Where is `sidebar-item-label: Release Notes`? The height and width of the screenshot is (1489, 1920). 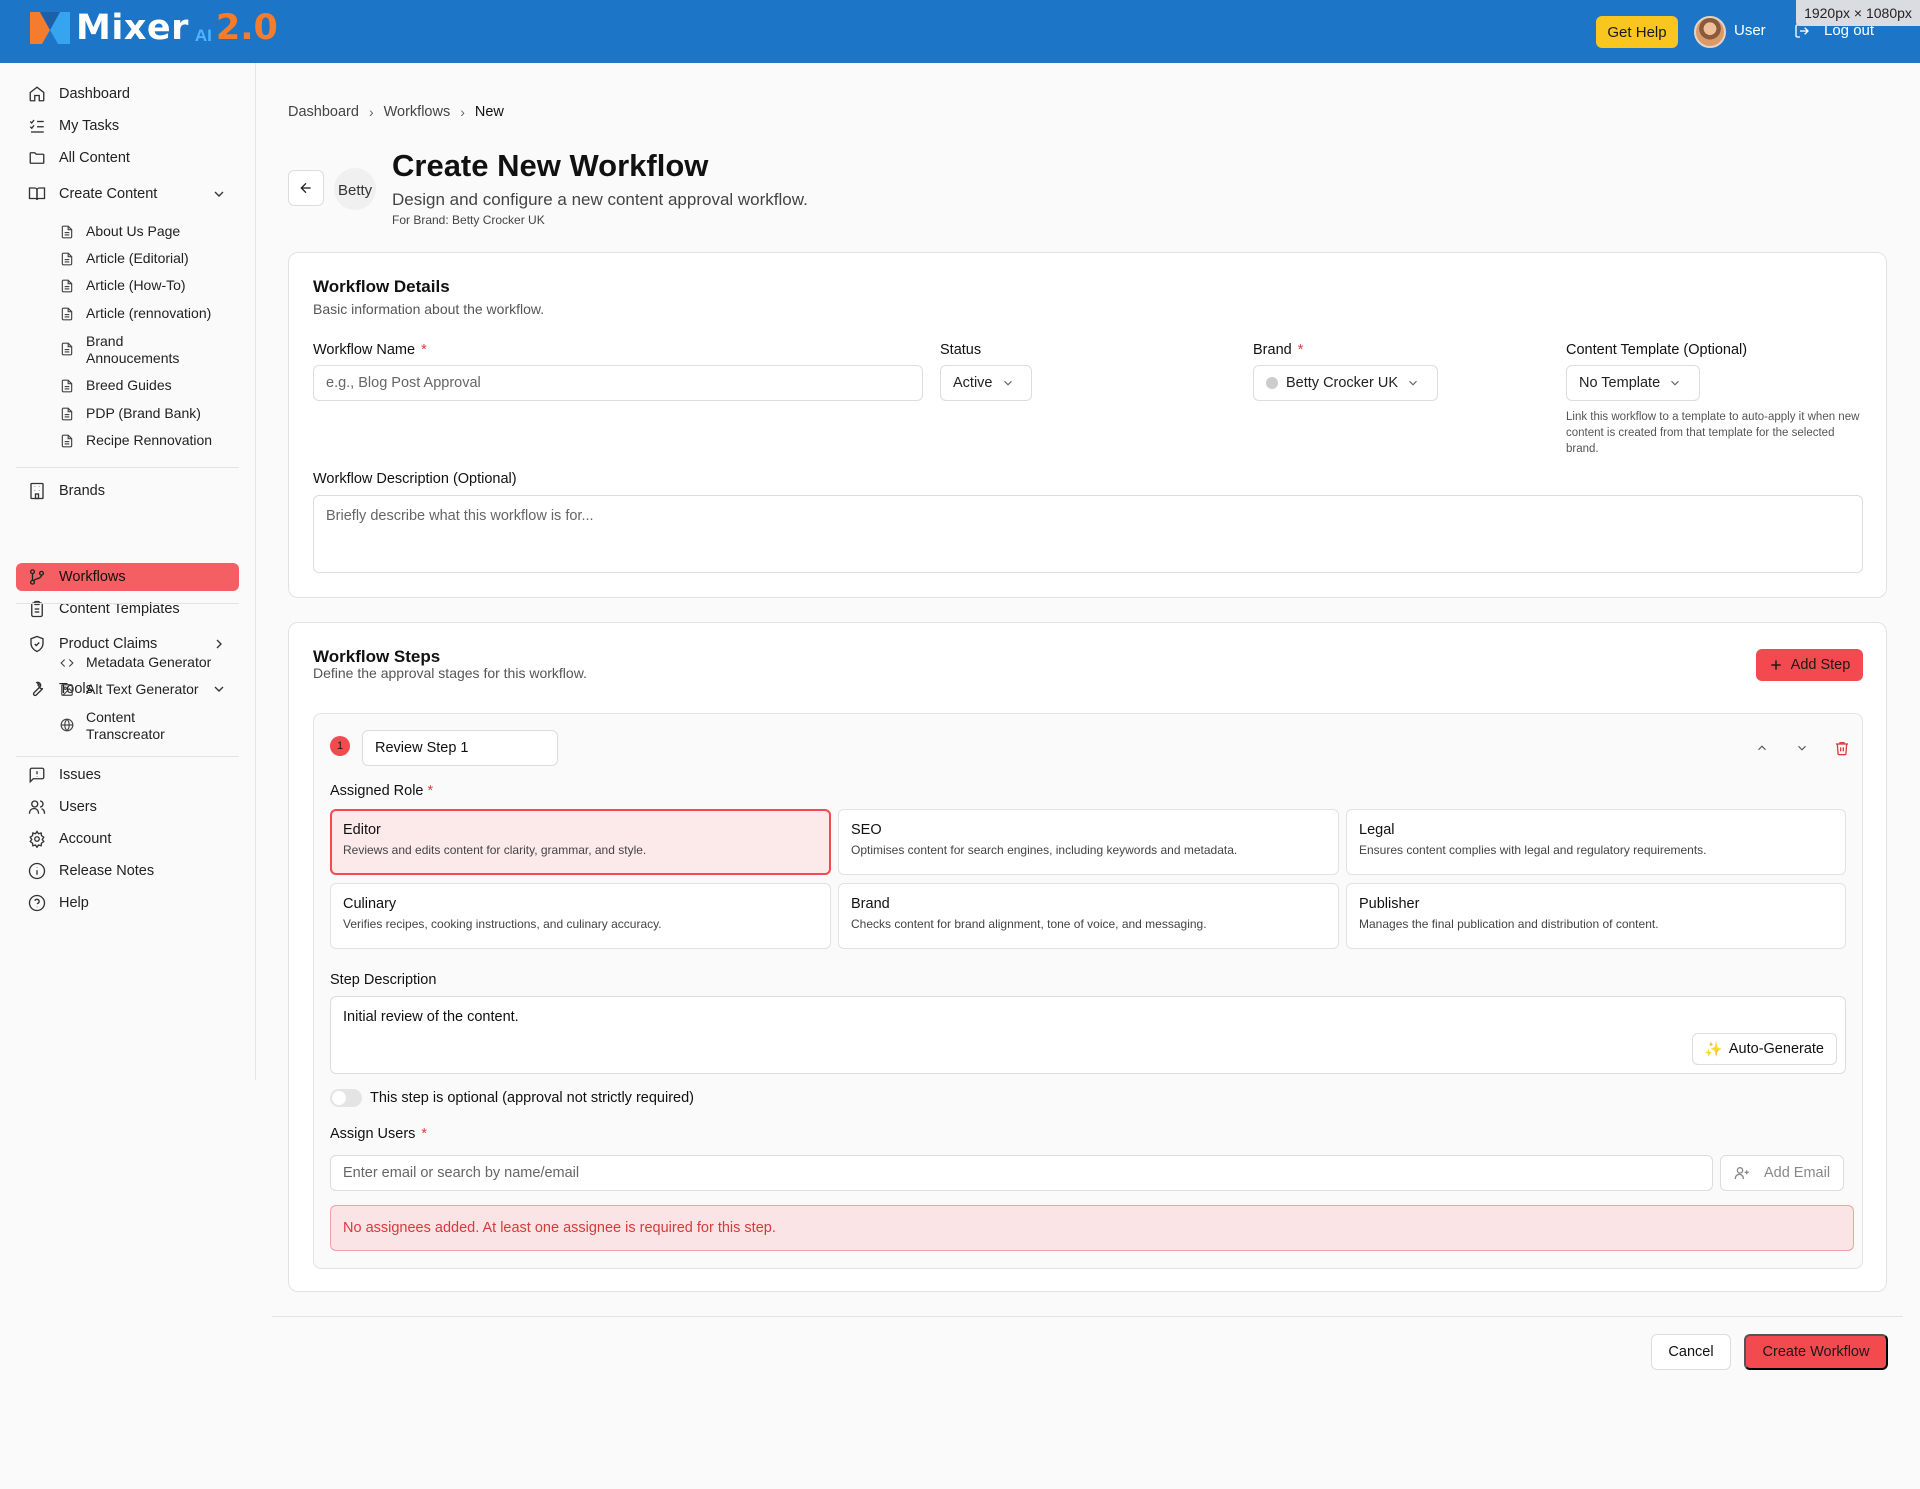 sidebar-item-label: Release Notes is located at coordinates (107, 871).